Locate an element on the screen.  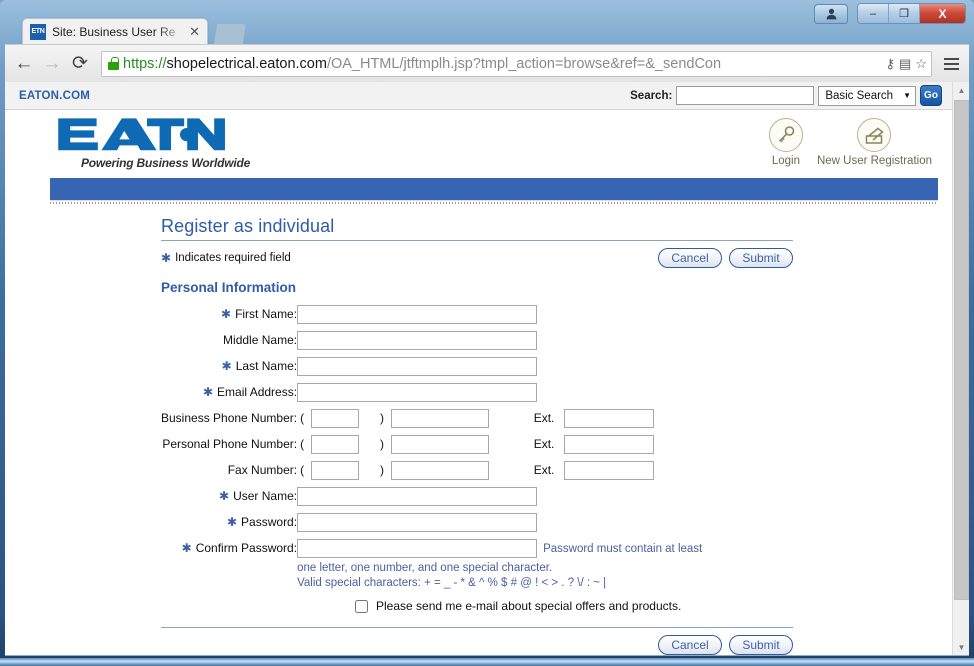
business-phone-label: Business Phone Number: is located at coordinates (229, 418).